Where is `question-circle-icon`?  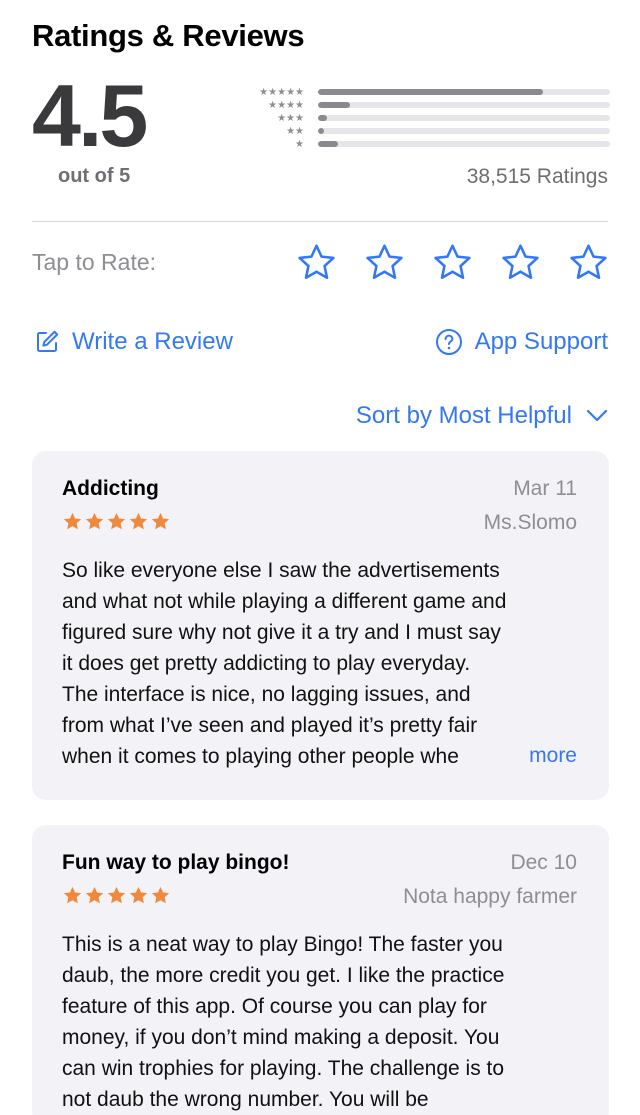 question-circle-icon is located at coordinates (448, 342).